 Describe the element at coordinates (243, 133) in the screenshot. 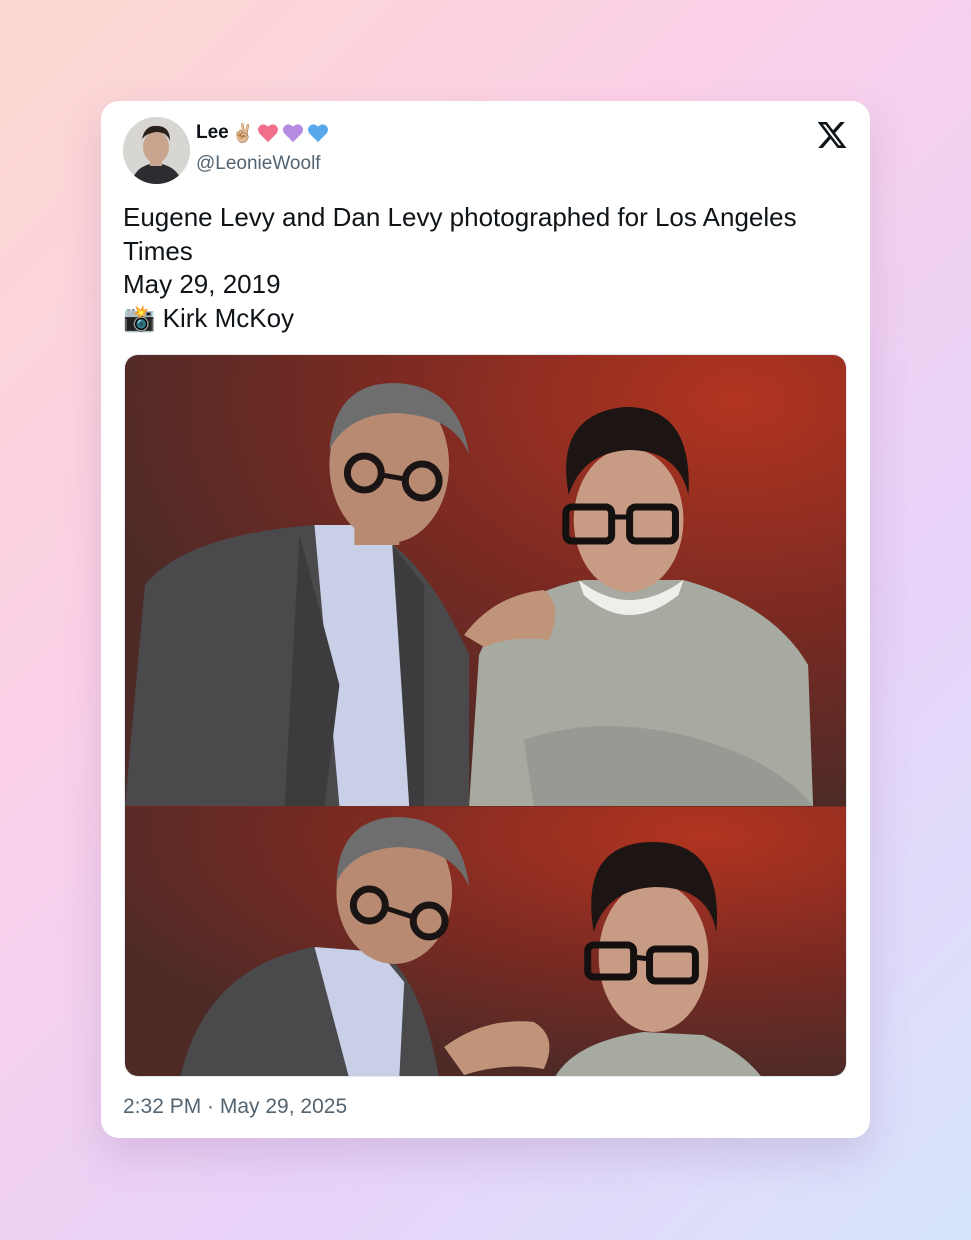

I see `victory-hand-icon: ✌🏼` at that location.